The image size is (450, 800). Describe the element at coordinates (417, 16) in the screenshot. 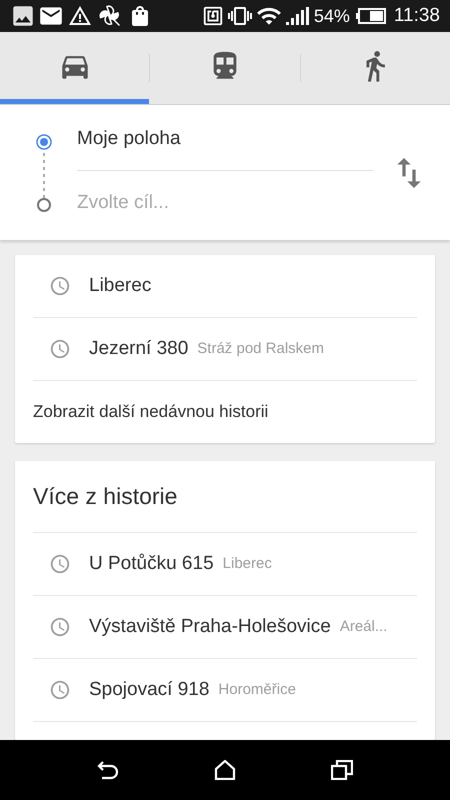

I see `clock-time: 11:38` at that location.